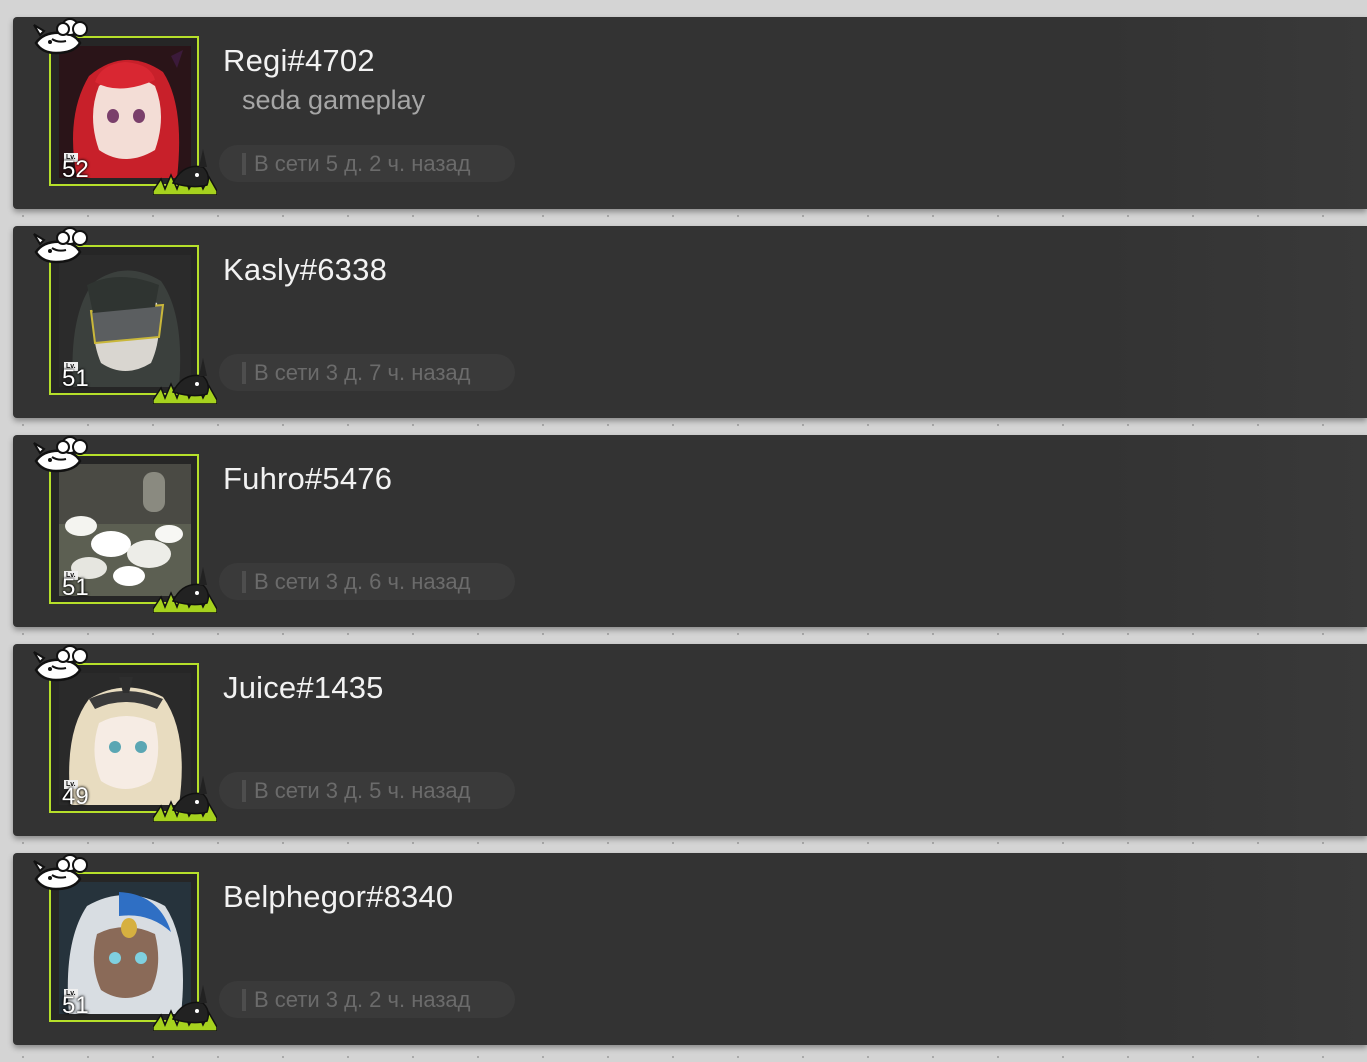 This screenshot has width=1367, height=1062. What do you see at coordinates (362, 790) in the screenshot?
I see `last-online-text: В сети 3 д. 5 ч. назад` at bounding box center [362, 790].